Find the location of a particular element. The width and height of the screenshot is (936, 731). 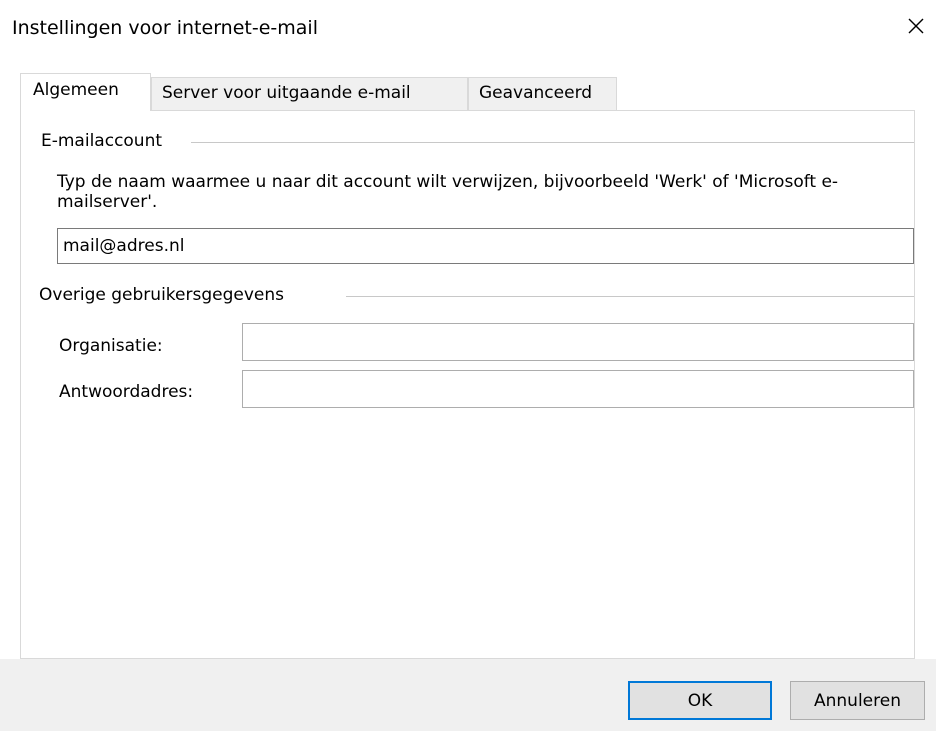

reply-address-label: Antwoordadres: is located at coordinates (126, 392).